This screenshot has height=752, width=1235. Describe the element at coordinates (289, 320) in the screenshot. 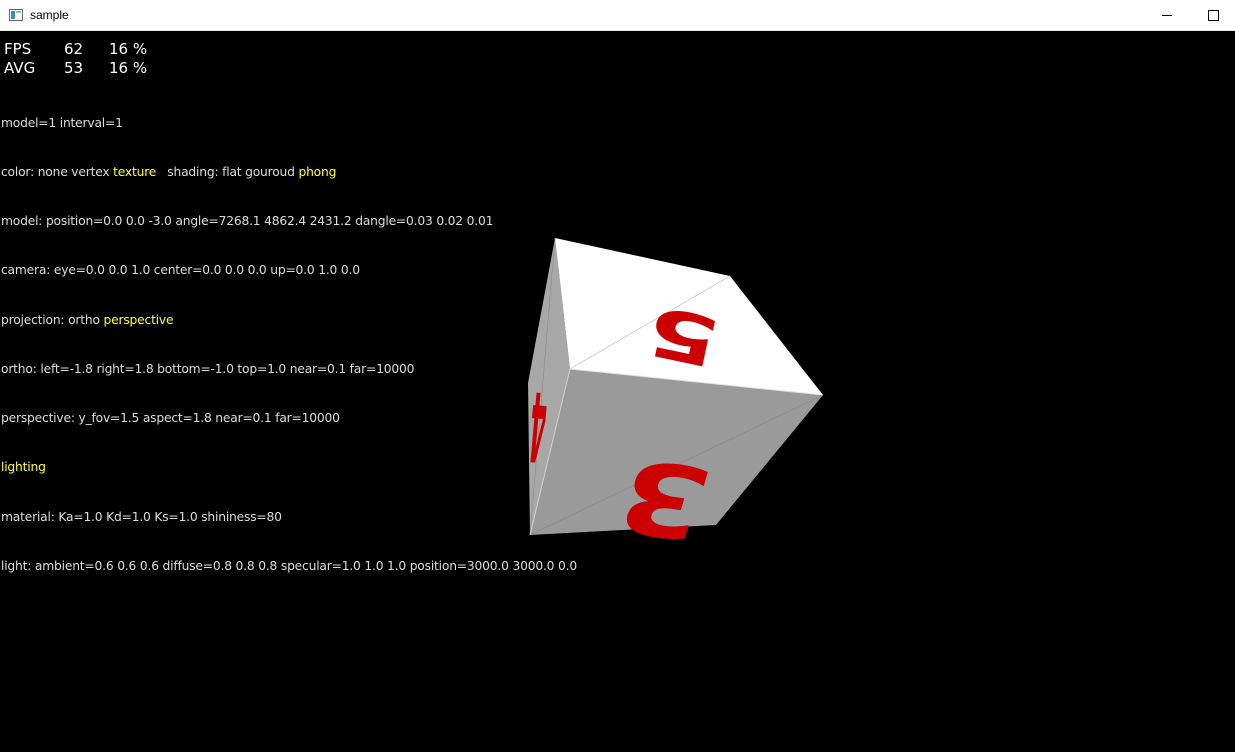

I see `projection-line: projection: ortho perspective` at that location.